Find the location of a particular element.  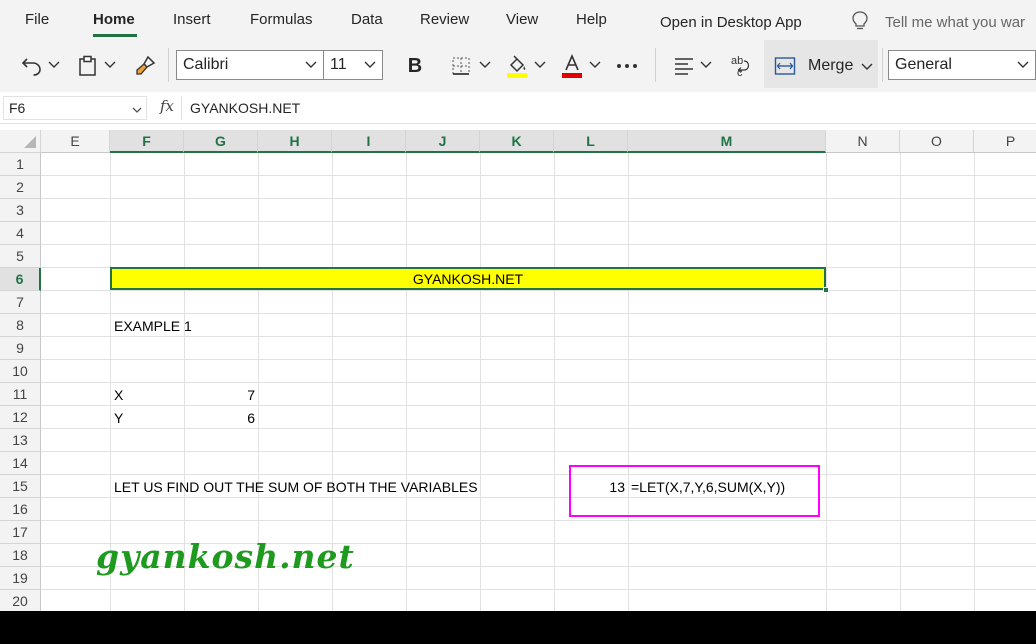

cell-g12: 6 is located at coordinates (220, 418).